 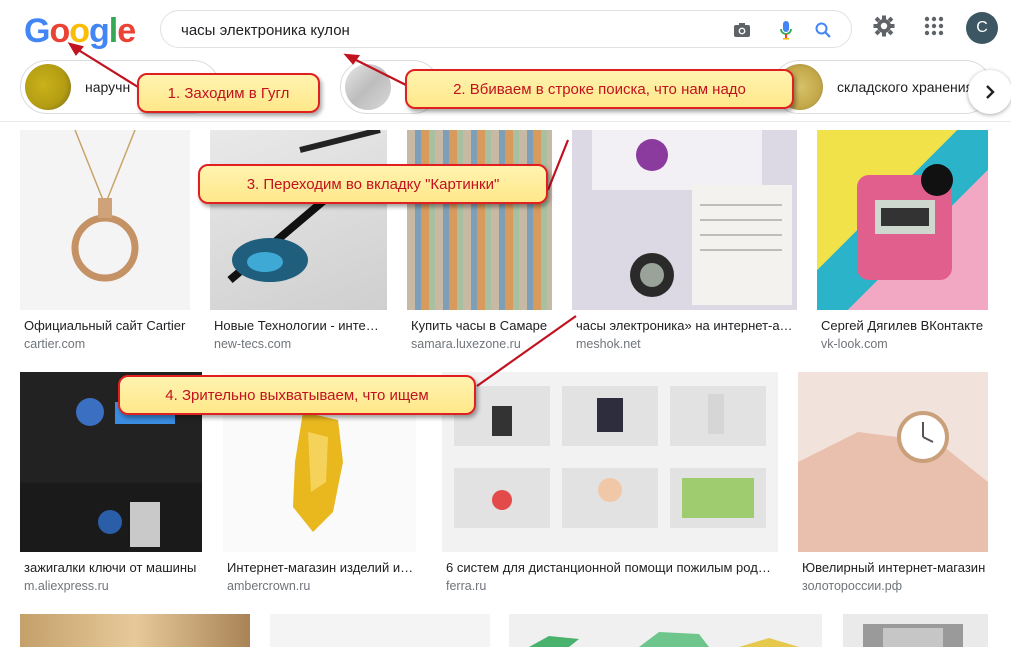 I want to click on avatar: С, so click(x=982, y=28).